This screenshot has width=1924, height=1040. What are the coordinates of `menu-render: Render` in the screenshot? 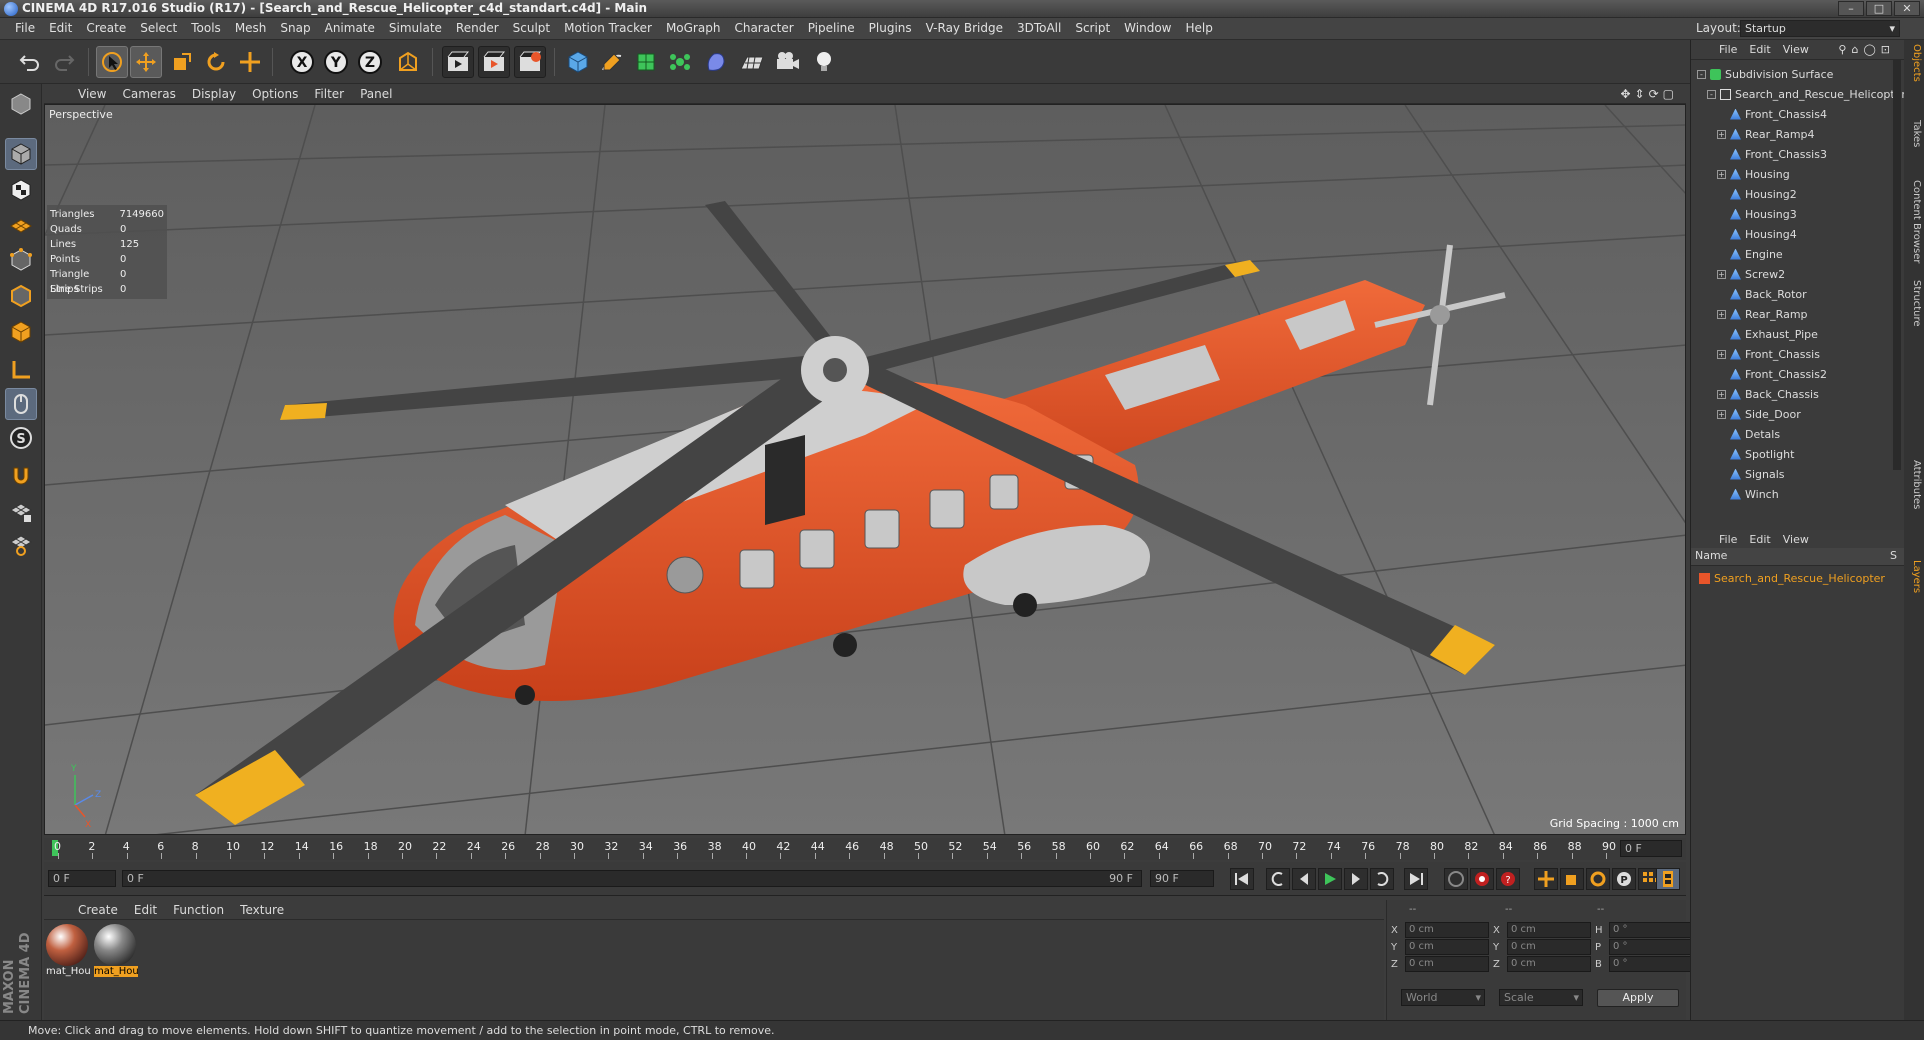 It's located at (477, 28).